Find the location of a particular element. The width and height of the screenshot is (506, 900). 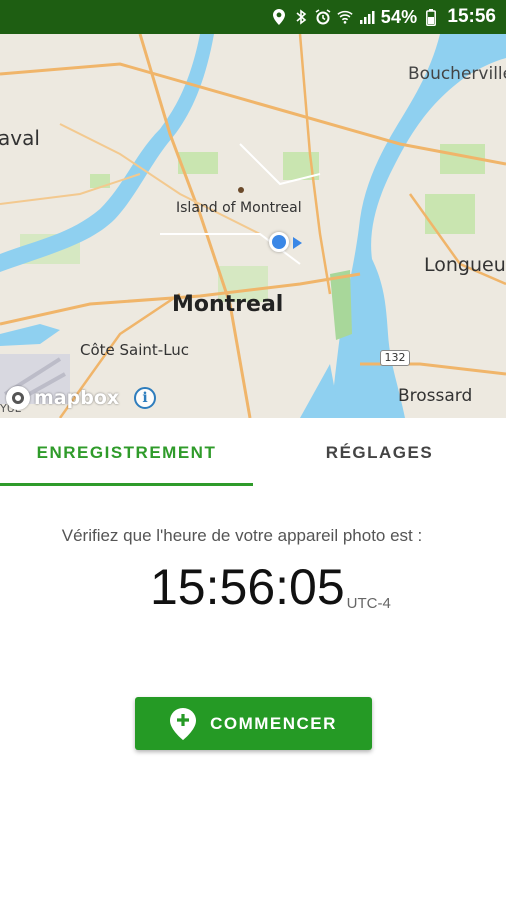

clock-display: 15:56:05 UTC-4 is located at coordinates (270, 586).